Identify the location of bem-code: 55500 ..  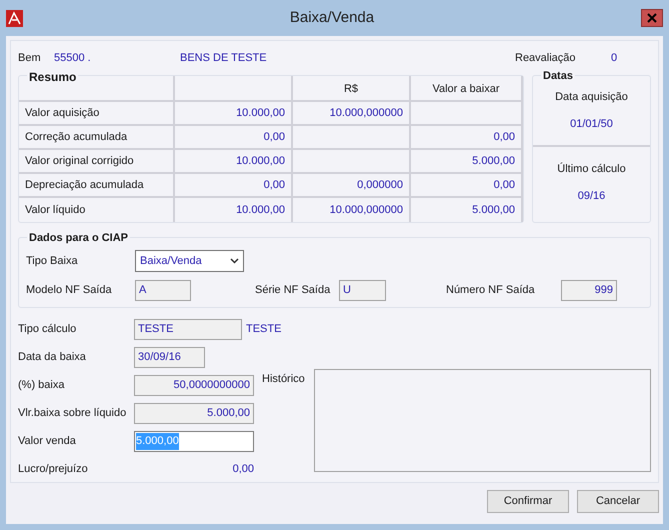
(73, 58).